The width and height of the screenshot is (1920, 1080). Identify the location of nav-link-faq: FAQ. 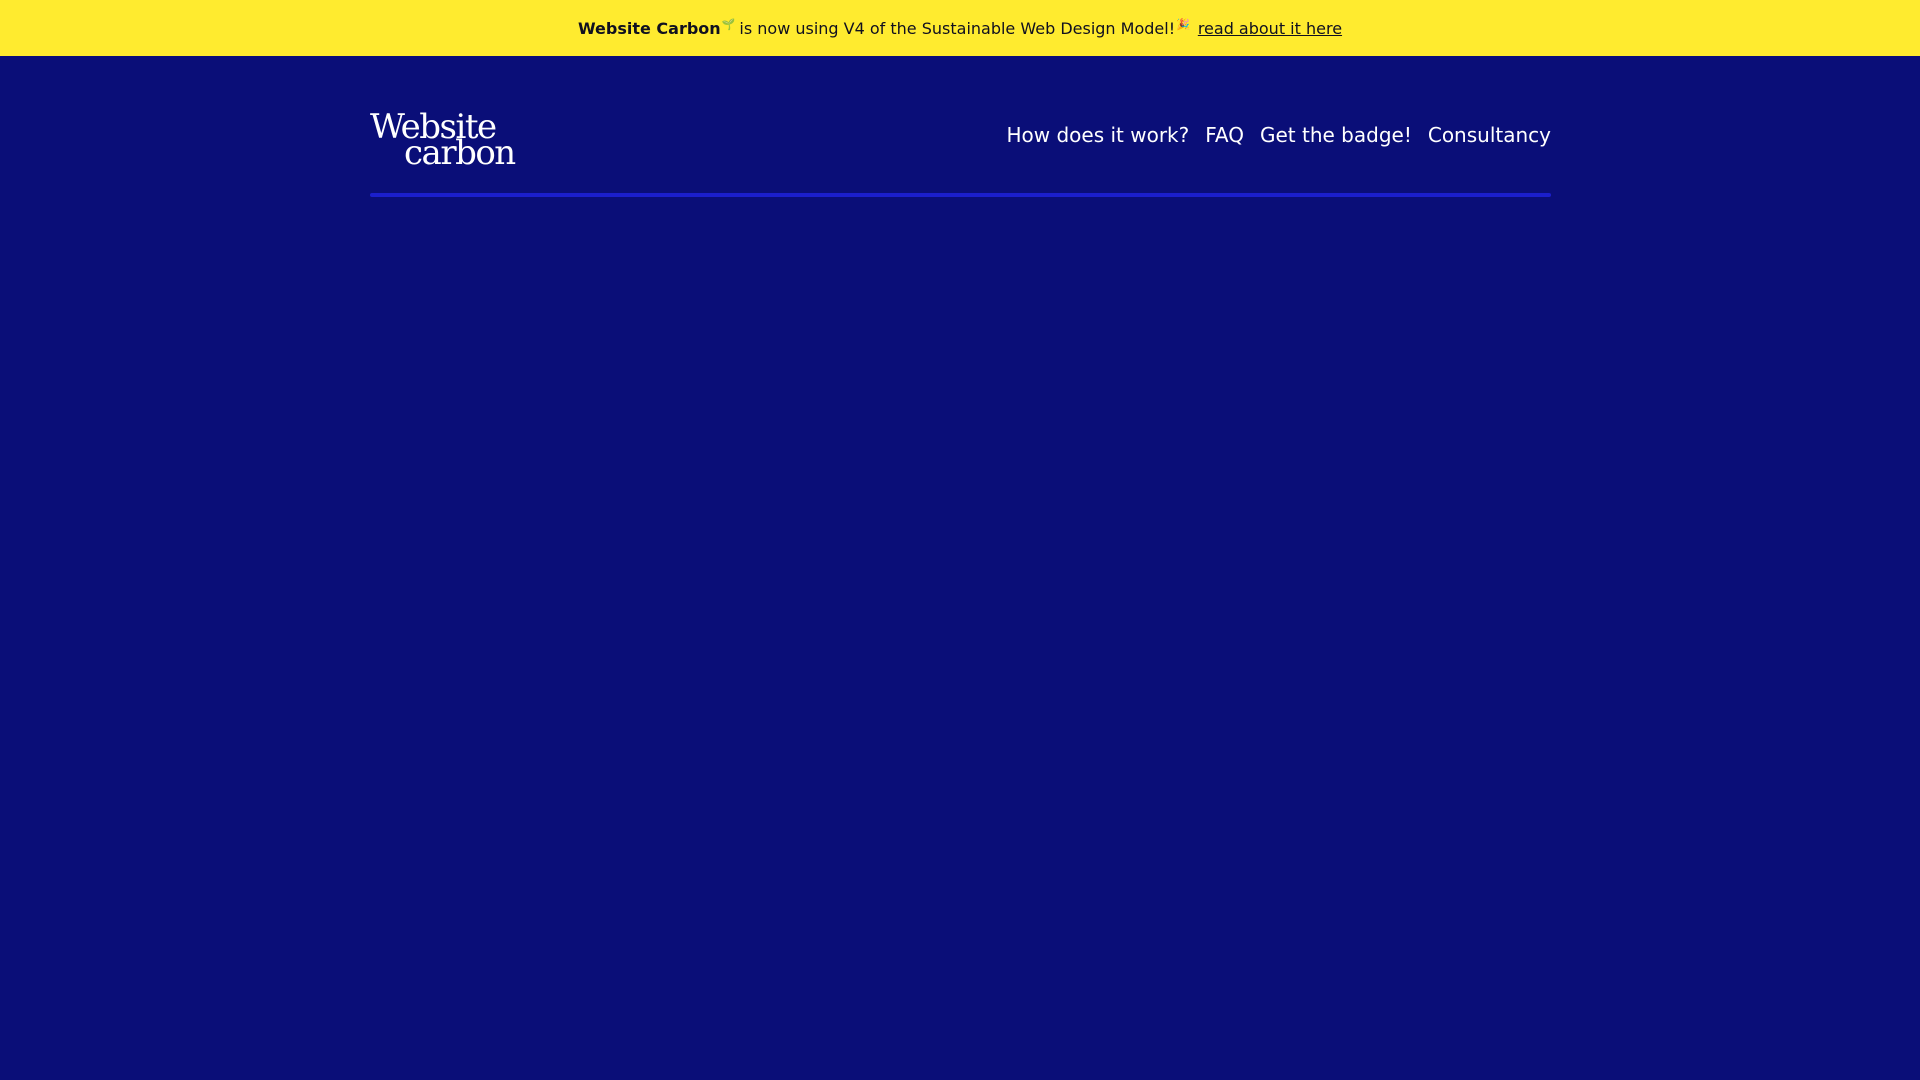
(1224, 135).